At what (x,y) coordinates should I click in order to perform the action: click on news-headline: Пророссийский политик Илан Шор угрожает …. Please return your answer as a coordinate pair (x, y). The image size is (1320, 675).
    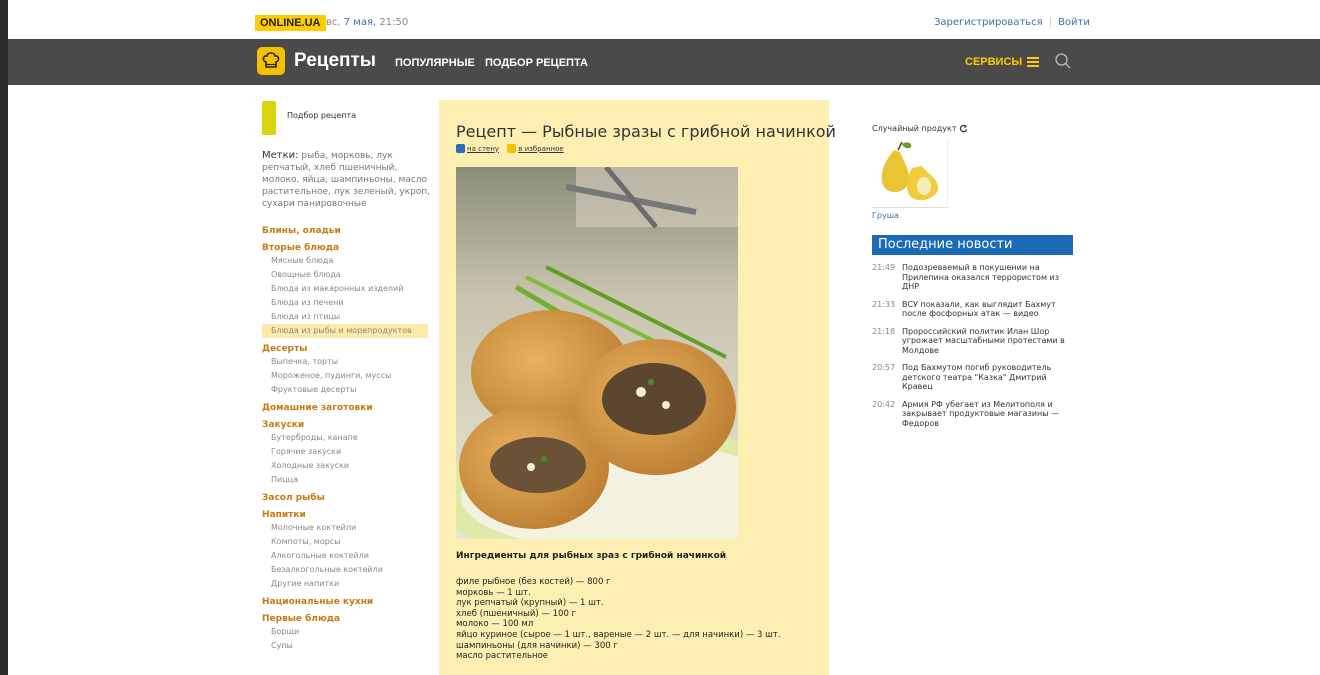
    Looking at the image, I should click on (987, 341).